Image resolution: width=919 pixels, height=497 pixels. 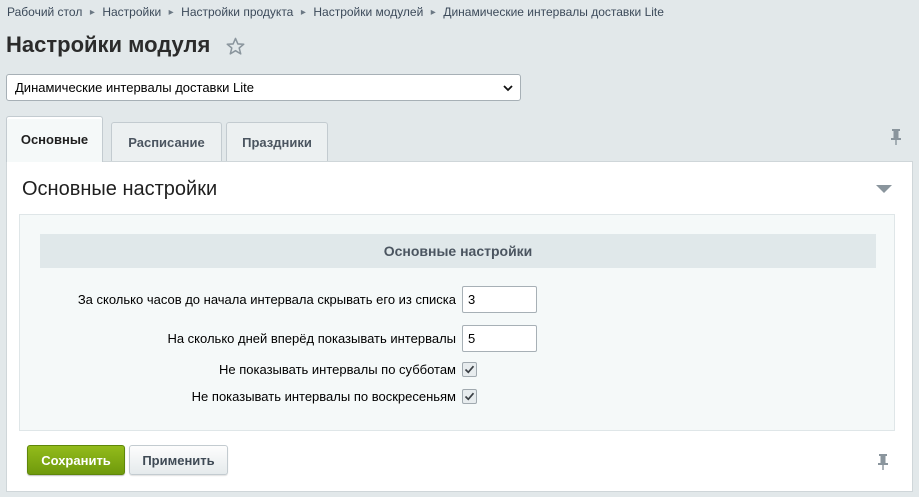 What do you see at coordinates (499, 299) in the screenshot?
I see `hide-hours-input` at bounding box center [499, 299].